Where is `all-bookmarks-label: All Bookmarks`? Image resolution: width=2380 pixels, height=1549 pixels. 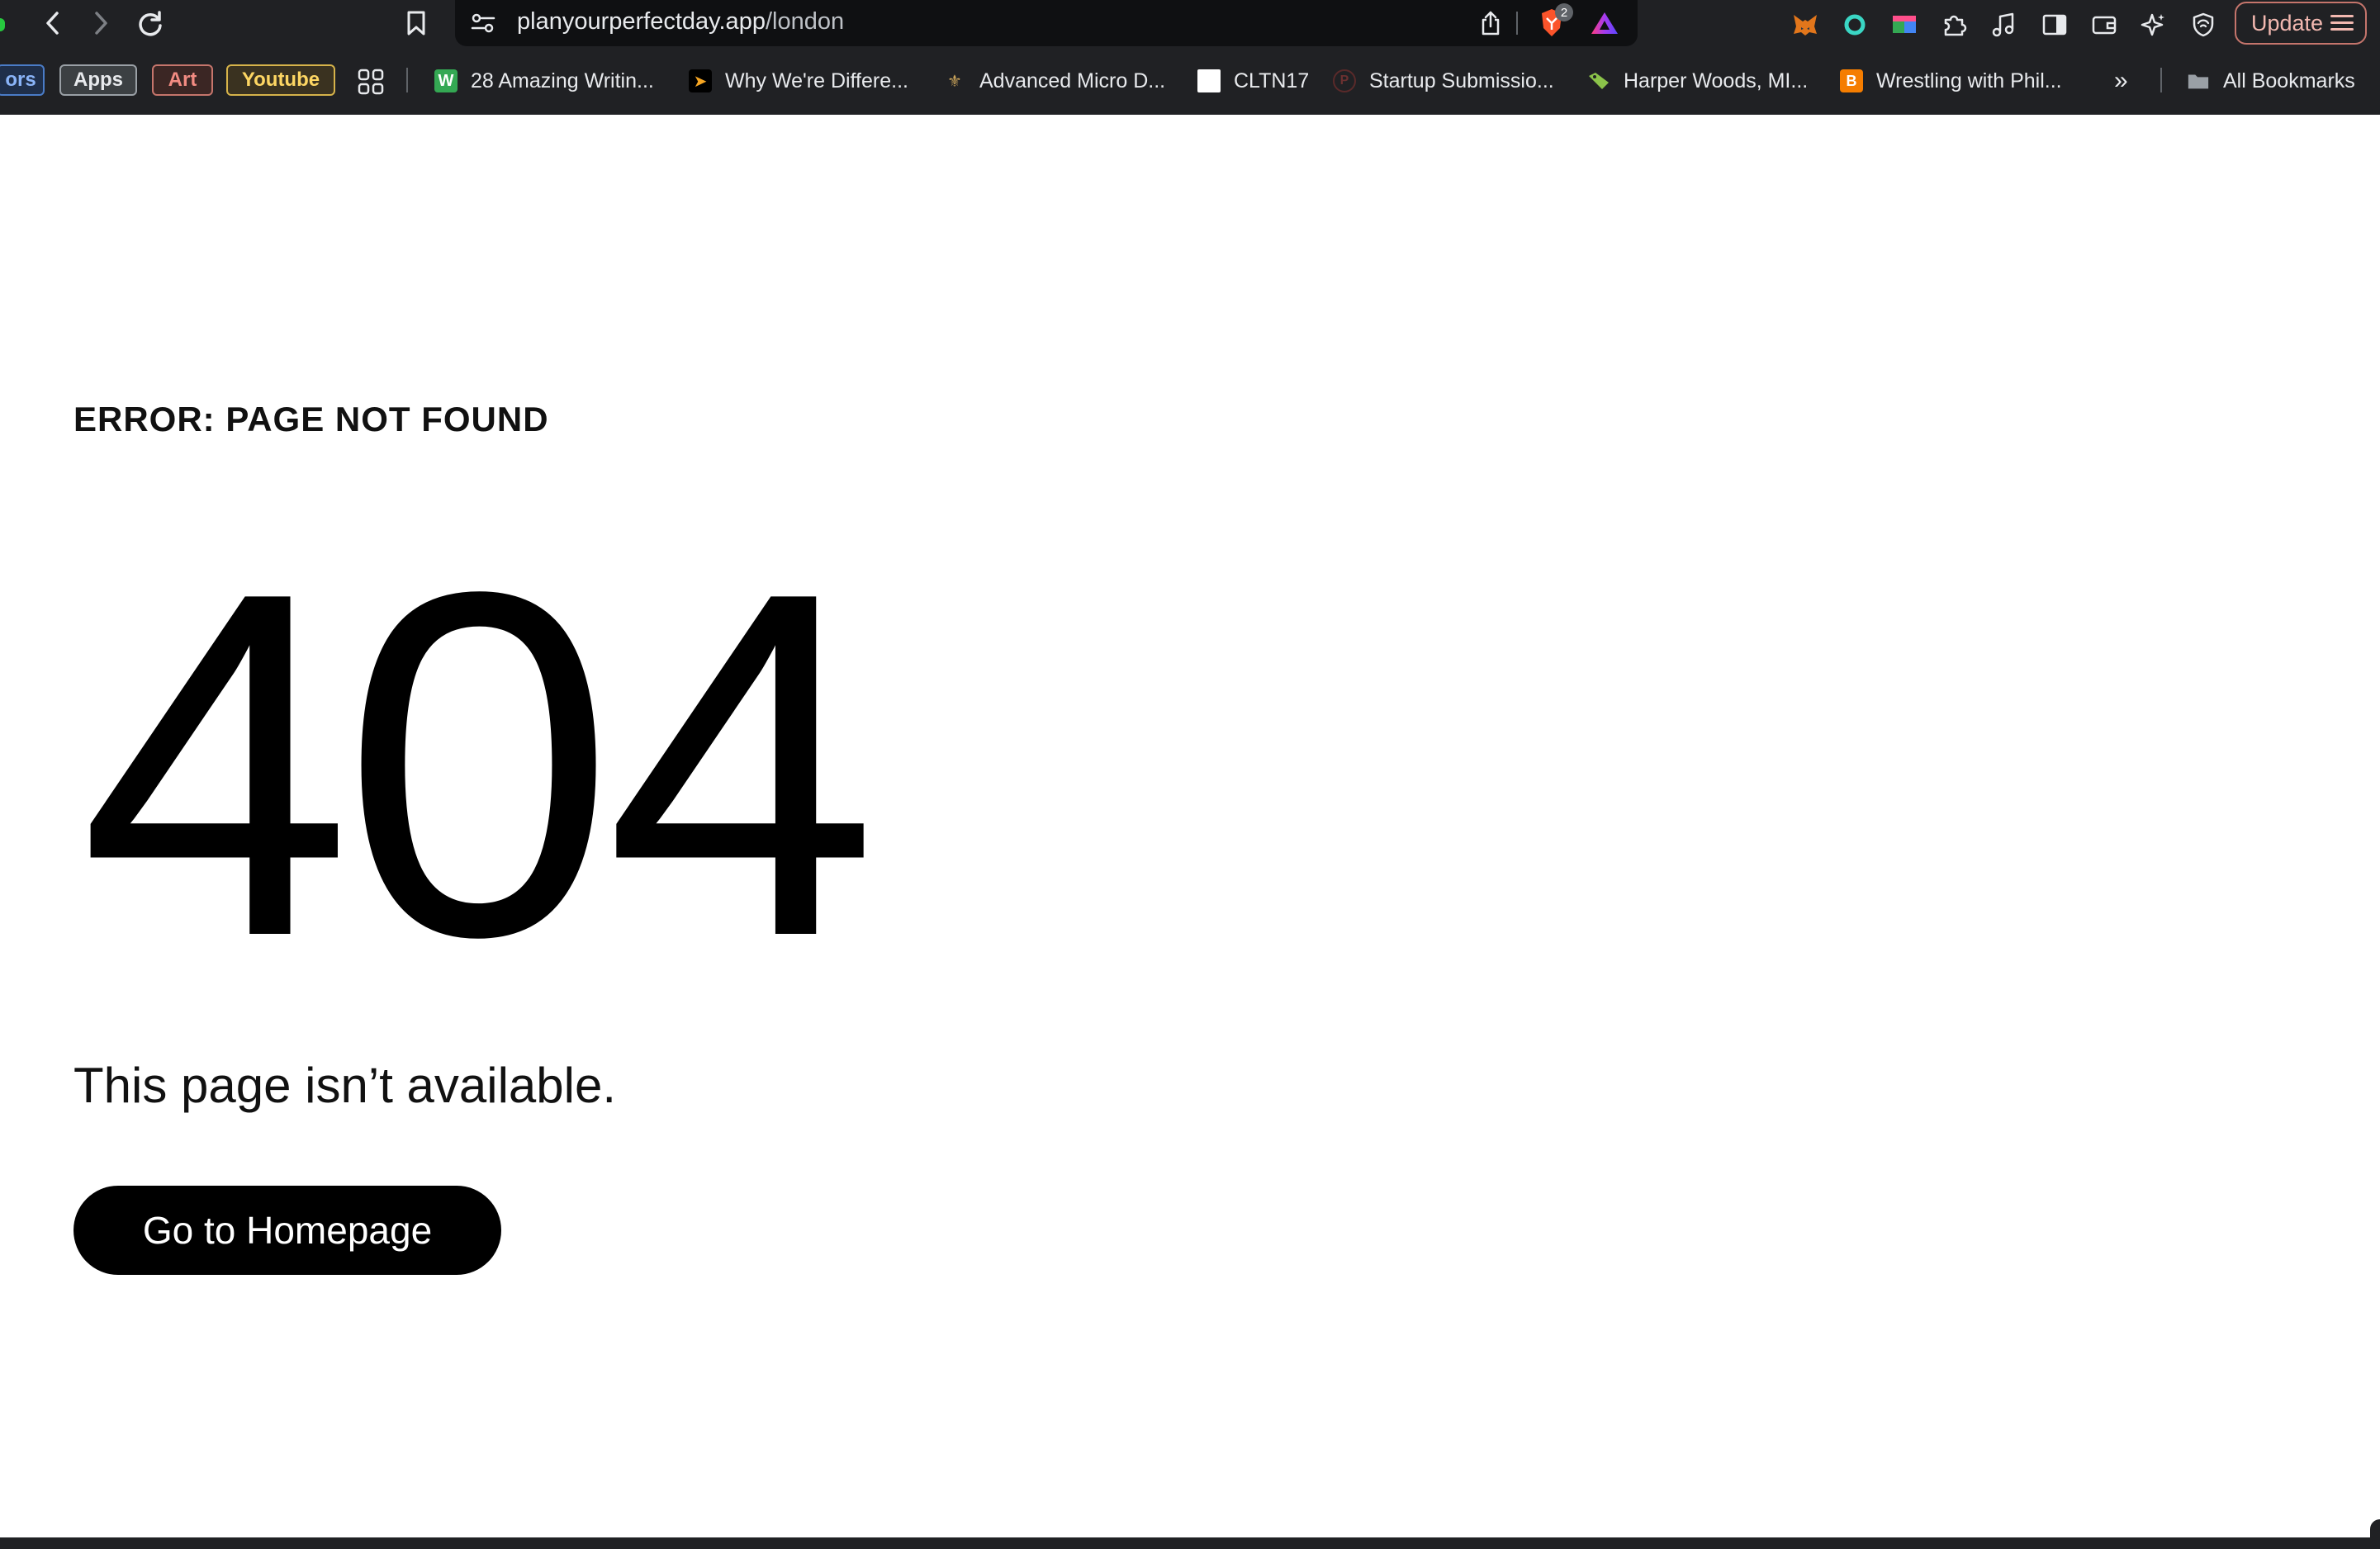
all-bookmarks-label: All Bookmarks is located at coordinates (2289, 80).